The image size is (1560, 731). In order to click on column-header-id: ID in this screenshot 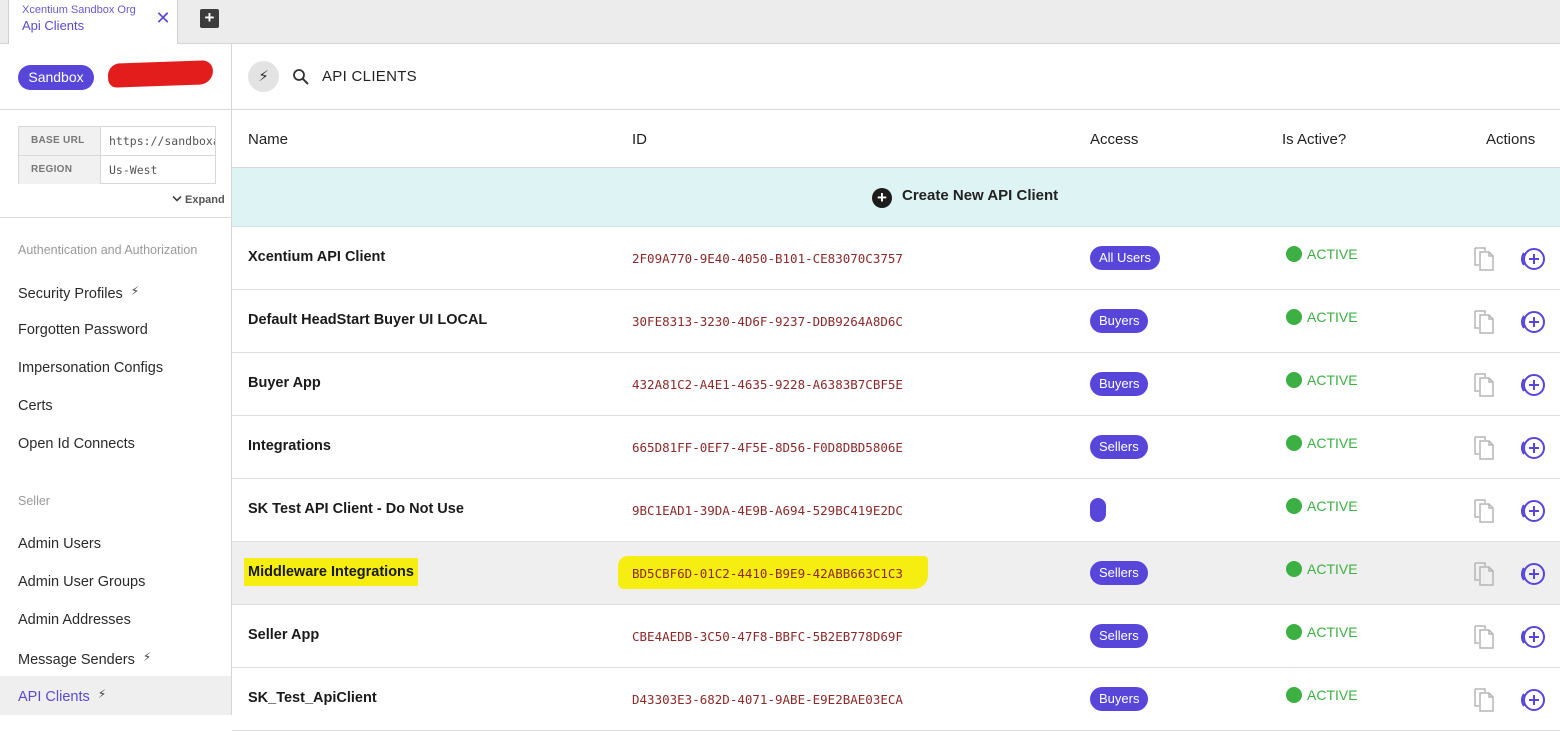, I will do `click(639, 139)`.